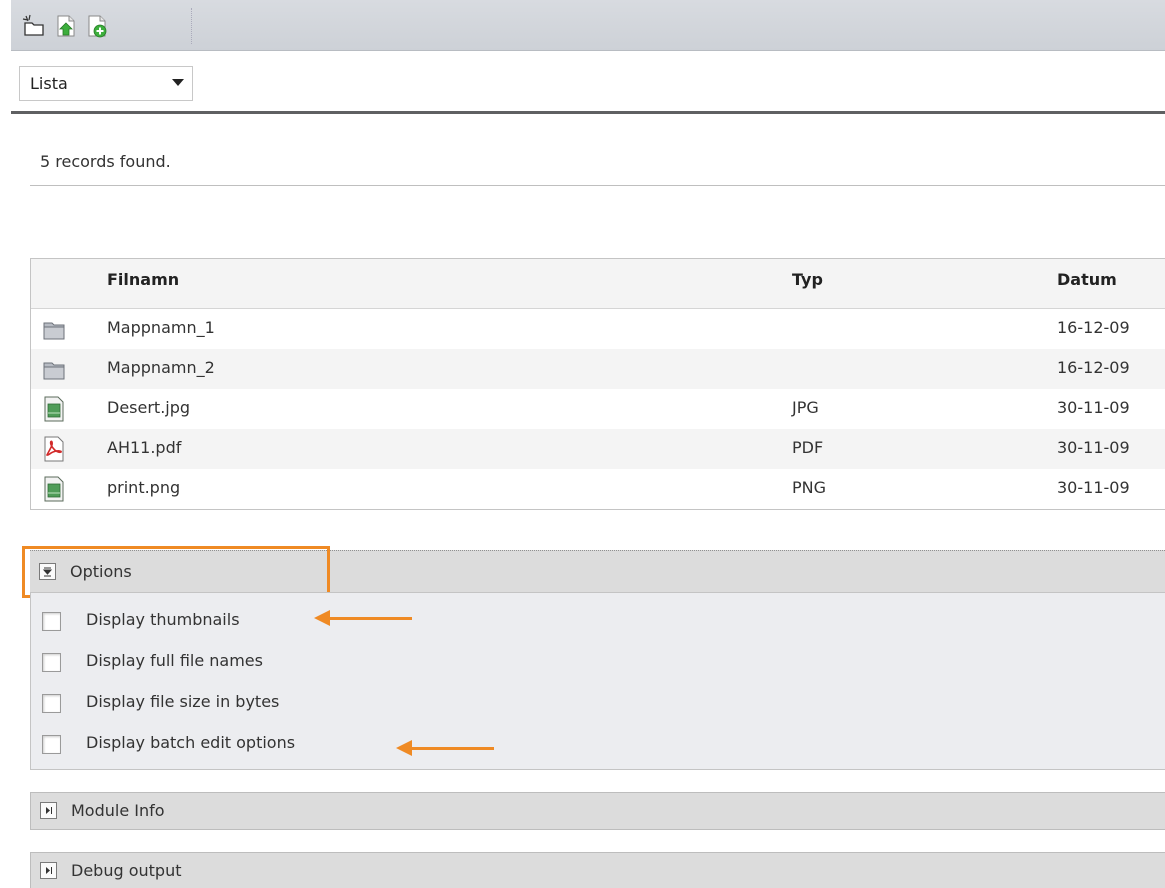 Image resolution: width=1165 pixels, height=888 pixels. What do you see at coordinates (161, 367) in the screenshot?
I see `file-name: Mappnamn_2` at bounding box center [161, 367].